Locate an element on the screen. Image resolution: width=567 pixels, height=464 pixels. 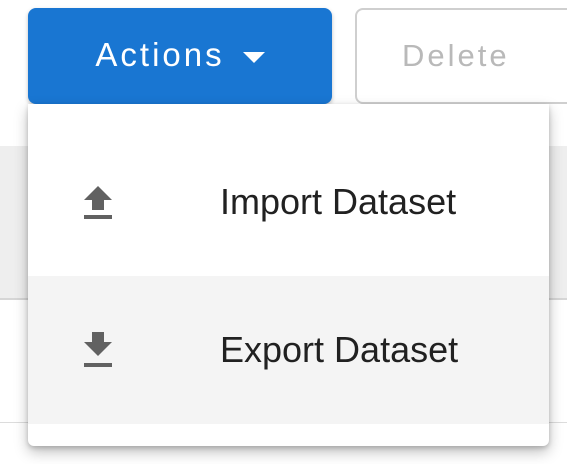
menu-item-label: Export Dataset is located at coordinates (339, 349).